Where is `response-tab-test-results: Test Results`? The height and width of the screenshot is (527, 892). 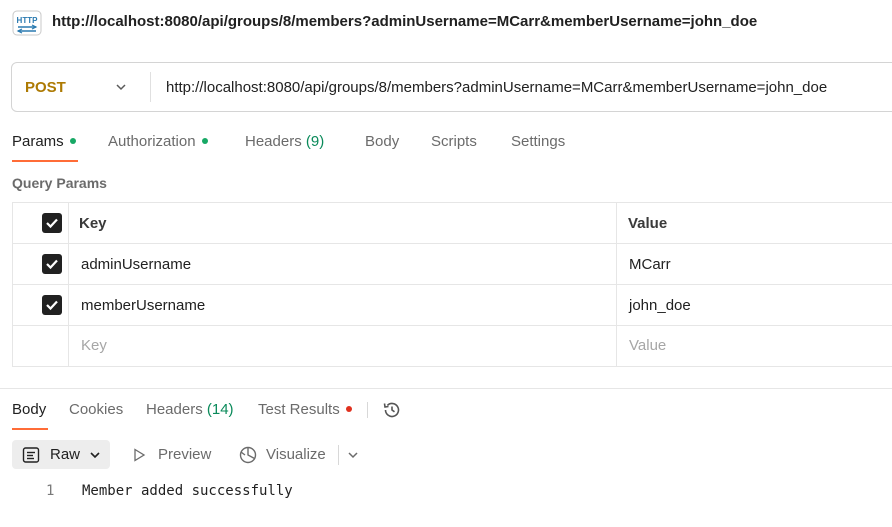 response-tab-test-results: Test Results is located at coordinates (305, 409).